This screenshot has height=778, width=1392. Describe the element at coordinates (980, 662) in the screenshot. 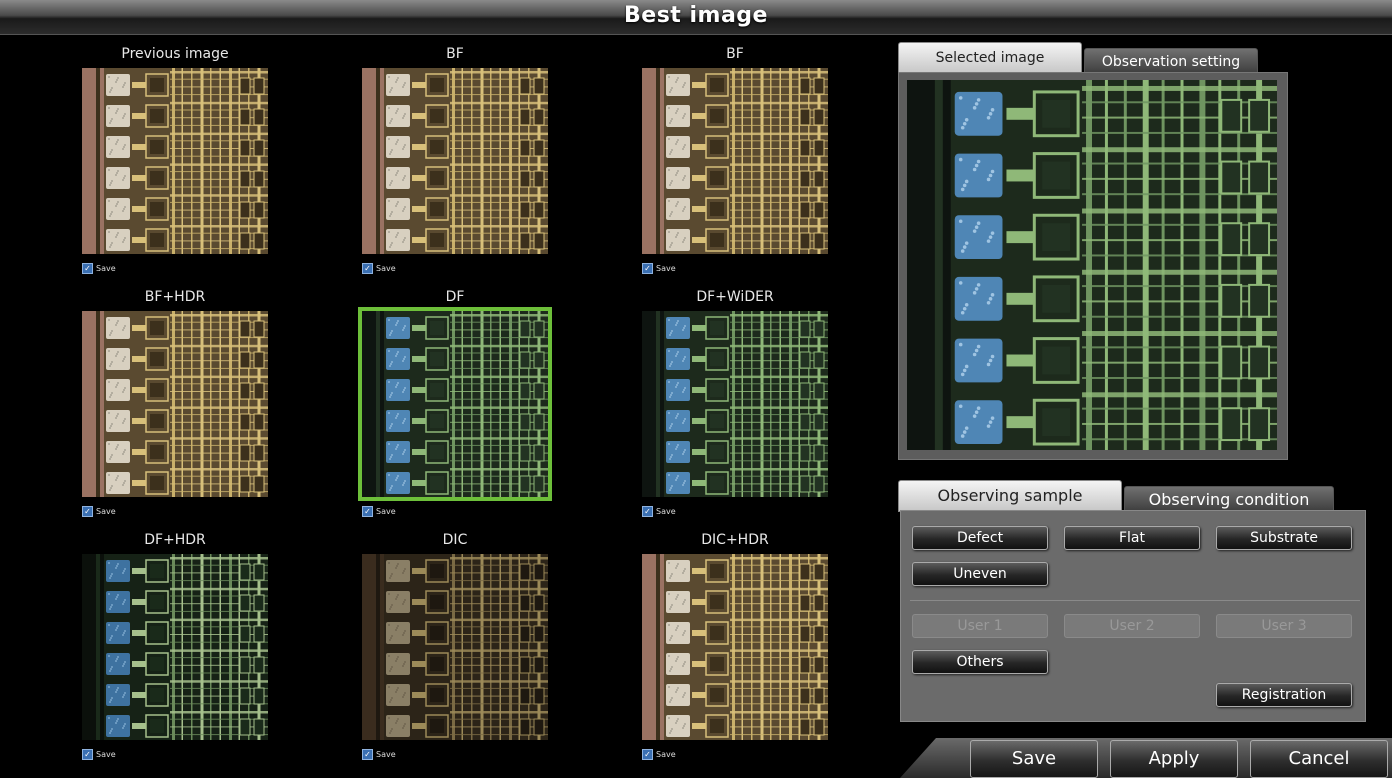

I see `others-button: Others` at that location.